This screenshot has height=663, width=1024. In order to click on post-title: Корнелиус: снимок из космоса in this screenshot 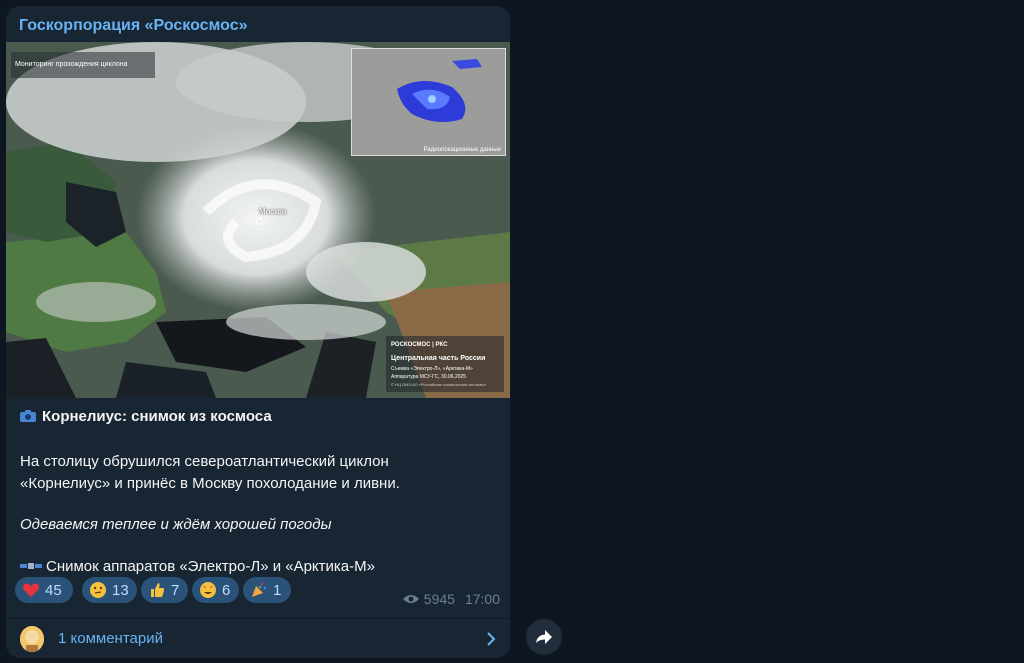, I will do `click(157, 416)`.